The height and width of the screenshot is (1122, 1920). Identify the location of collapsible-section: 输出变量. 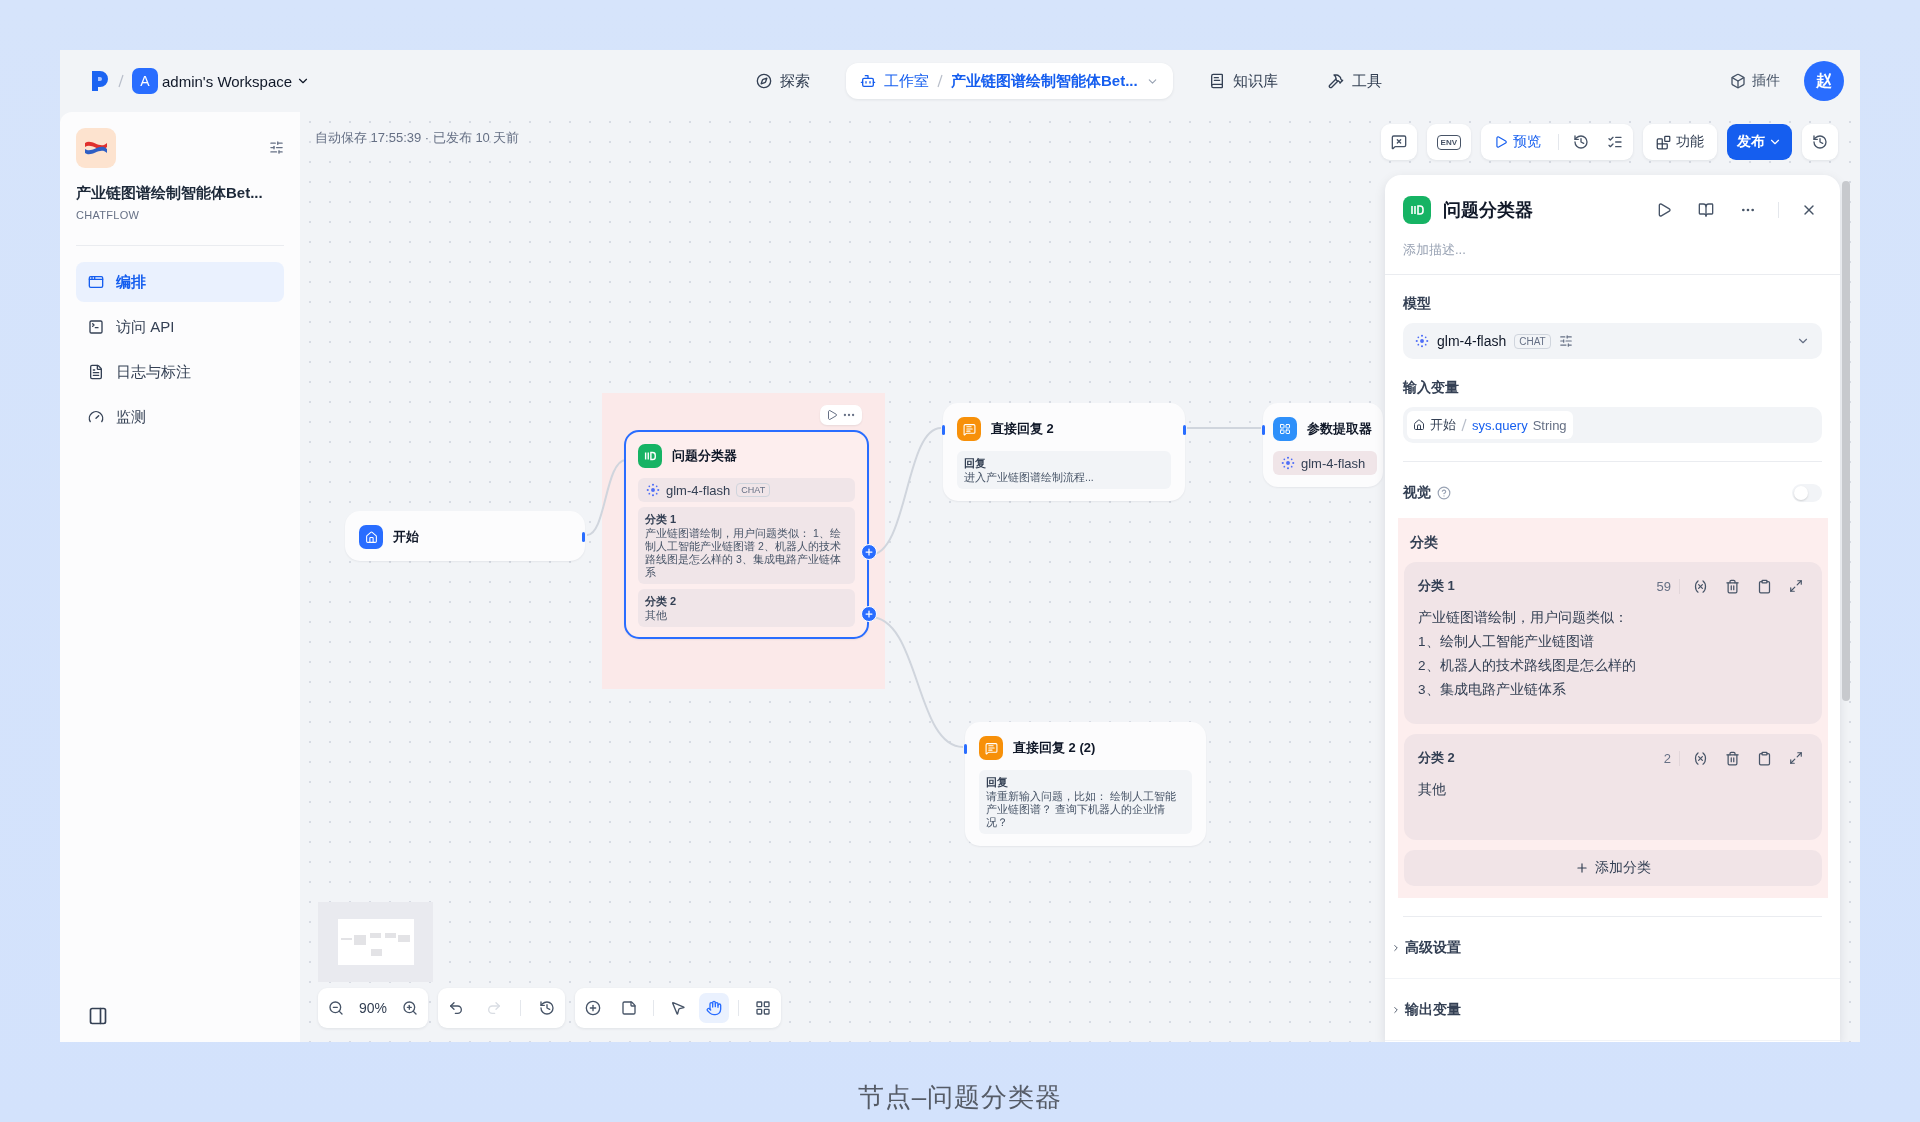
(1612, 1010).